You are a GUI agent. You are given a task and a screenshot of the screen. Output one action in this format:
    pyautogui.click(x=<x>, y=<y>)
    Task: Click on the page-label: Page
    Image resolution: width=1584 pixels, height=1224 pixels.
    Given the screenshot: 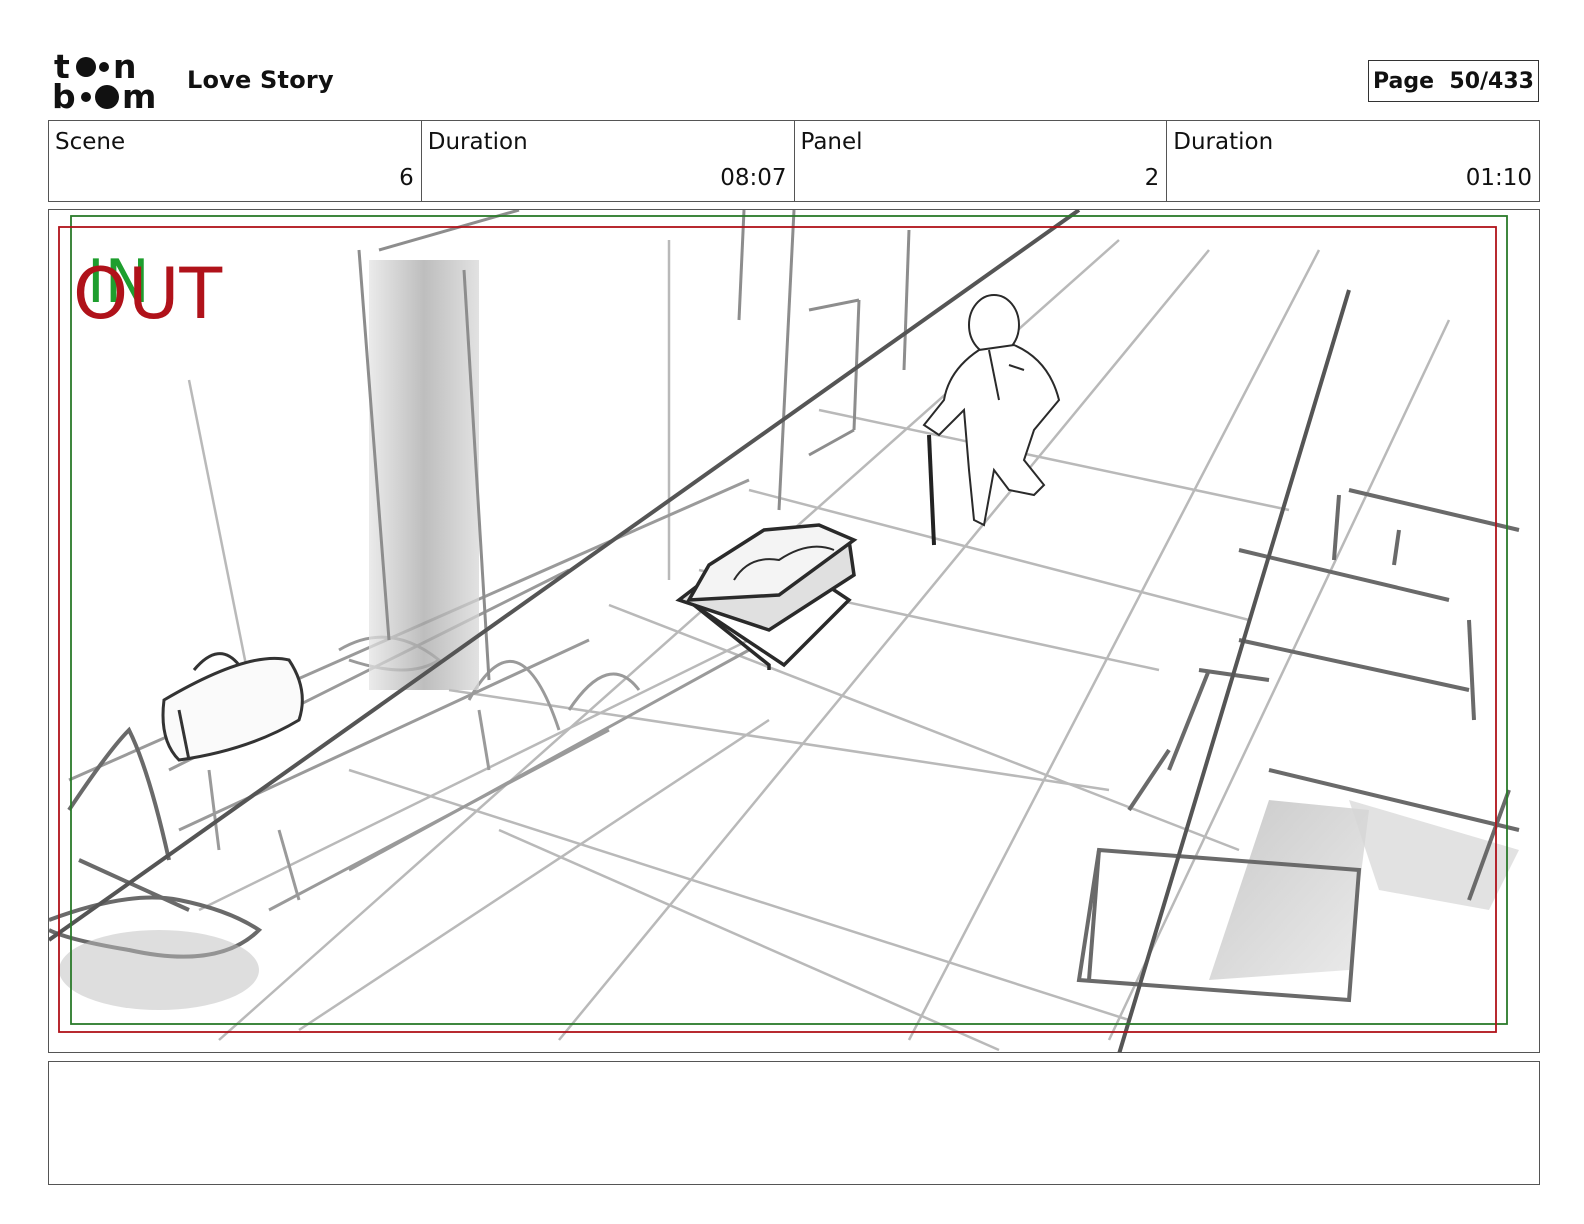 What is the action you would take?
    pyautogui.click(x=1404, y=81)
    